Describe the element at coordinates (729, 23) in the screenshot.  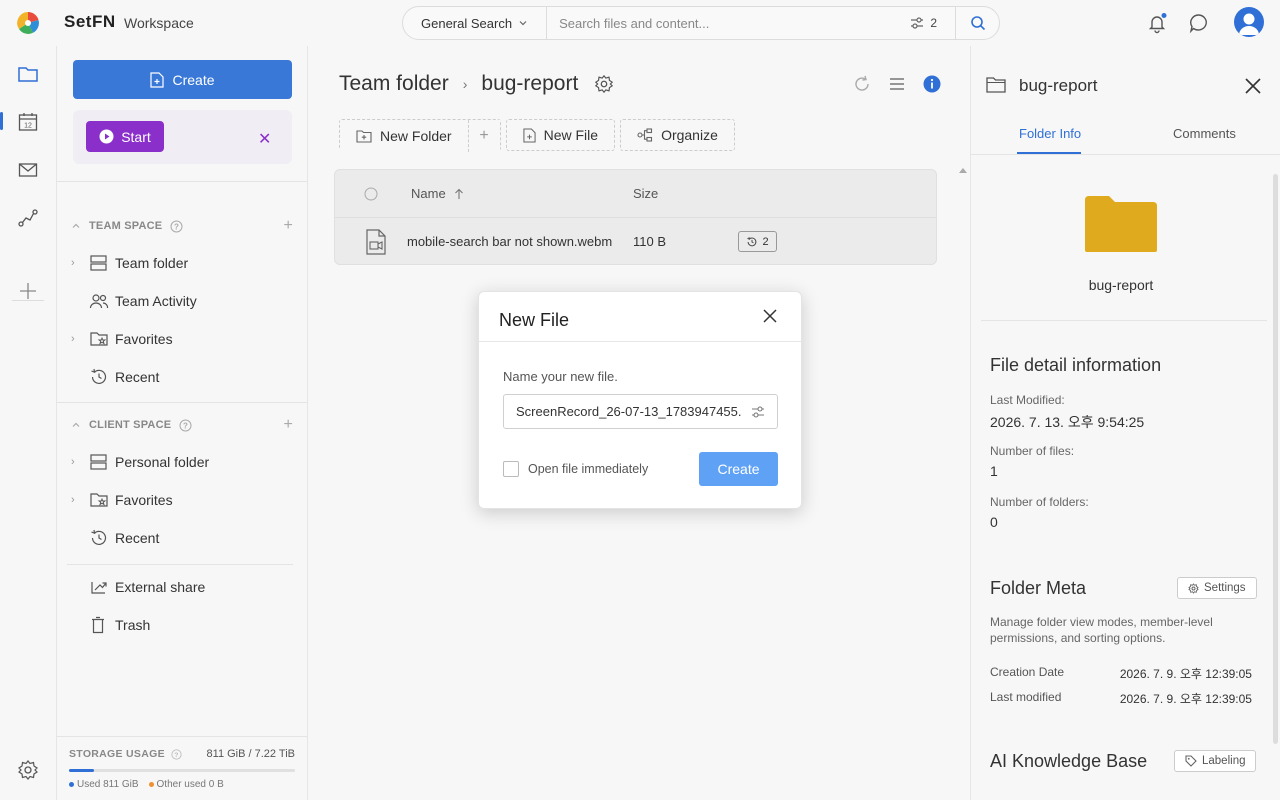
I see `search-input` at that location.